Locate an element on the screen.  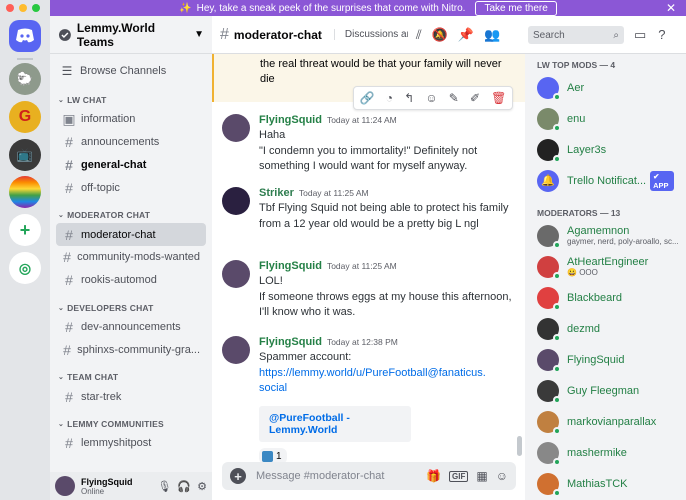
server-rail: 🐑 G 📺 + ◎ is located at coordinates (25, 258).